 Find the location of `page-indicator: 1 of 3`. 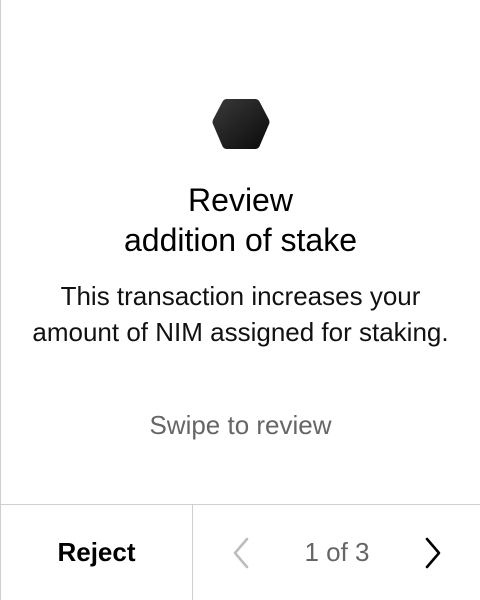

page-indicator: 1 of 3 is located at coordinates (337, 552).